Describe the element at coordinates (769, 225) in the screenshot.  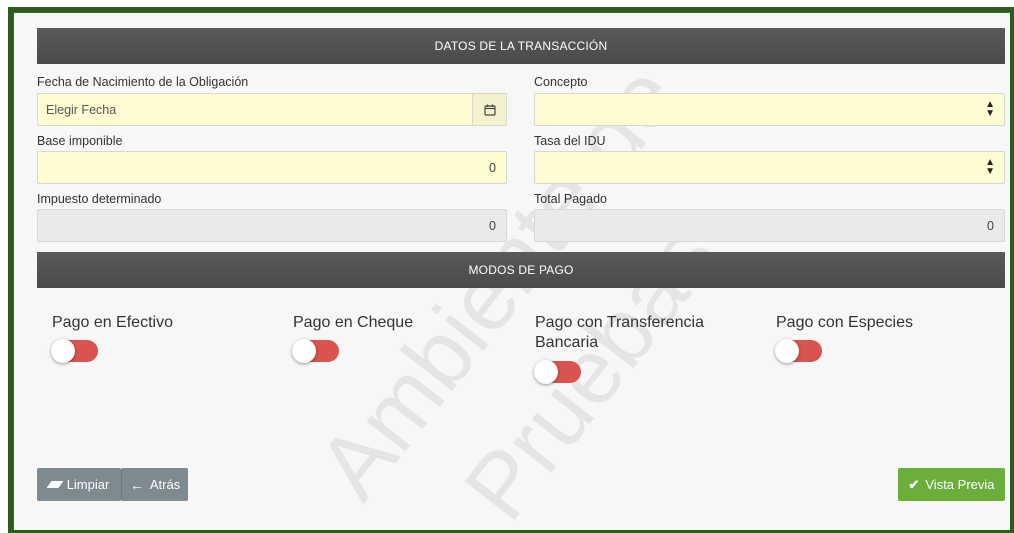
I see `total-input: 0` at that location.